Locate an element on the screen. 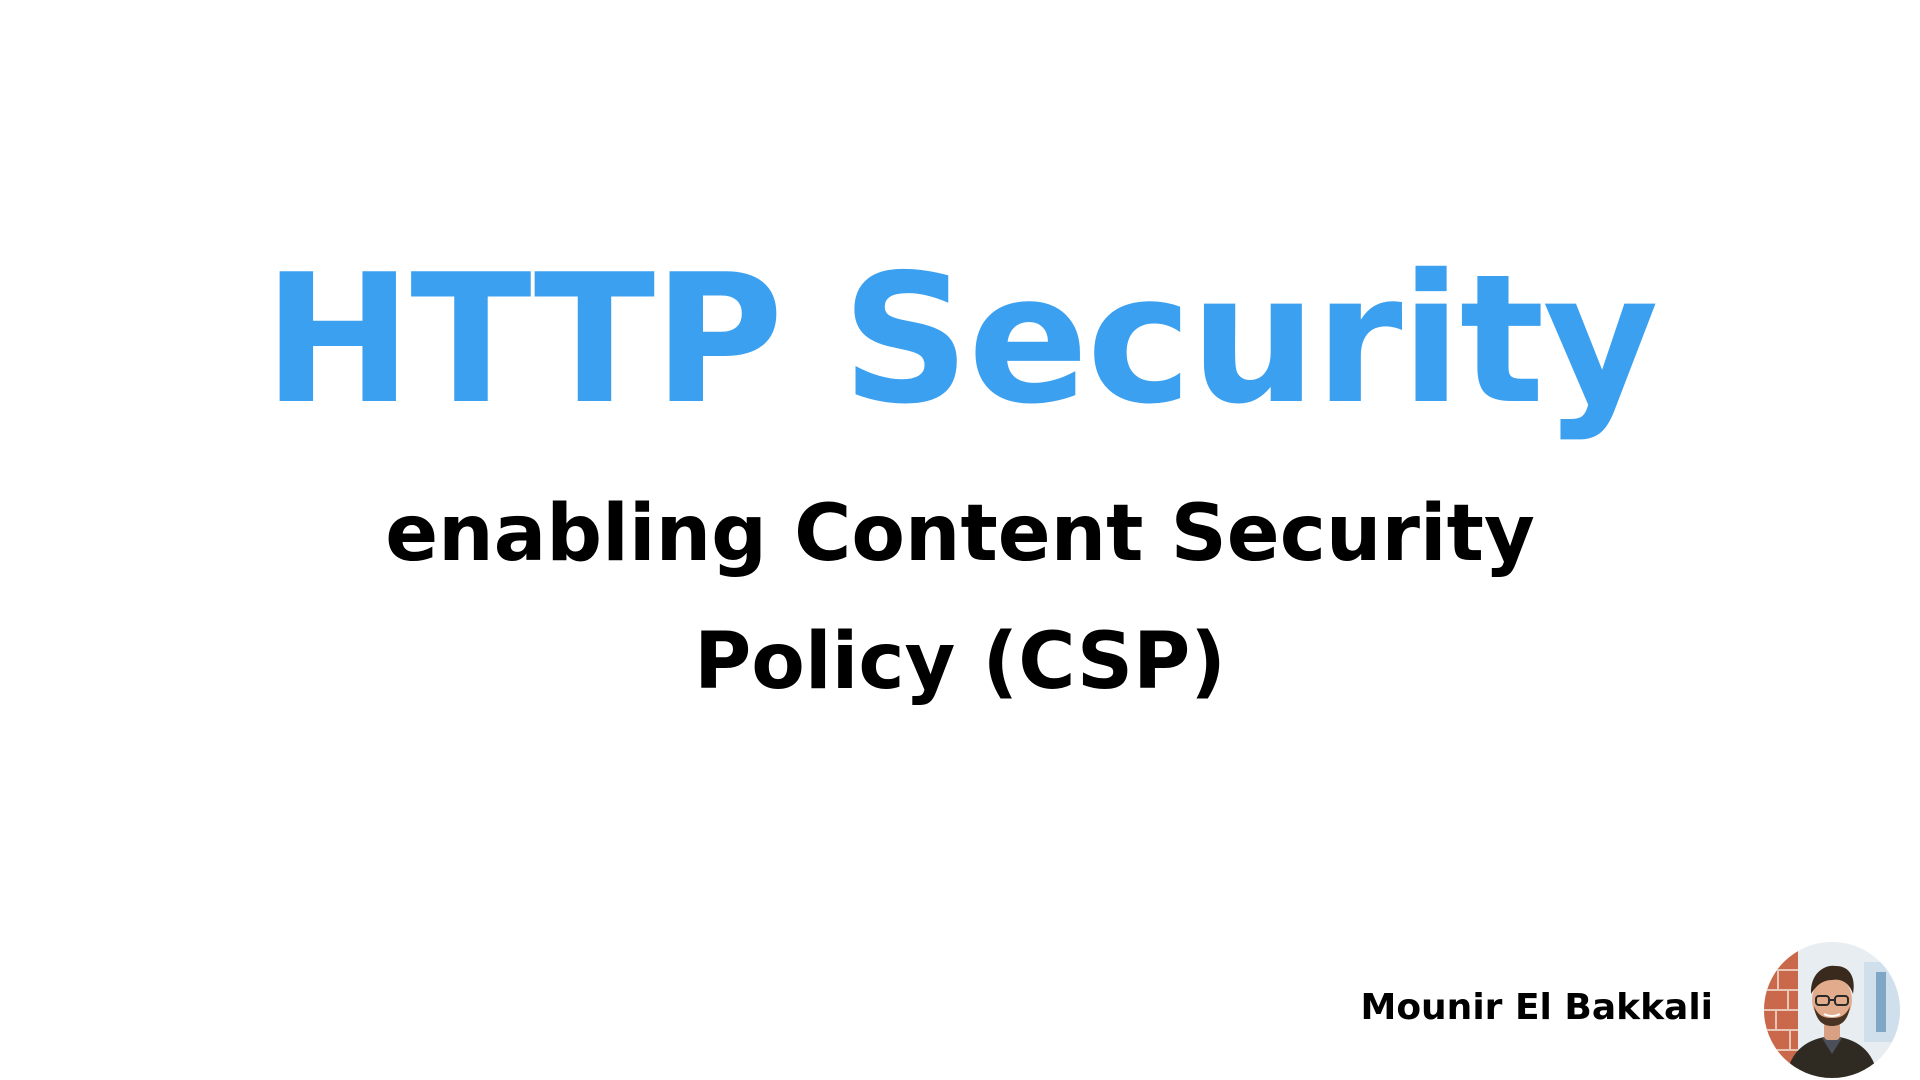  subtitle-line-1: enabling Content Security is located at coordinates (960, 534).